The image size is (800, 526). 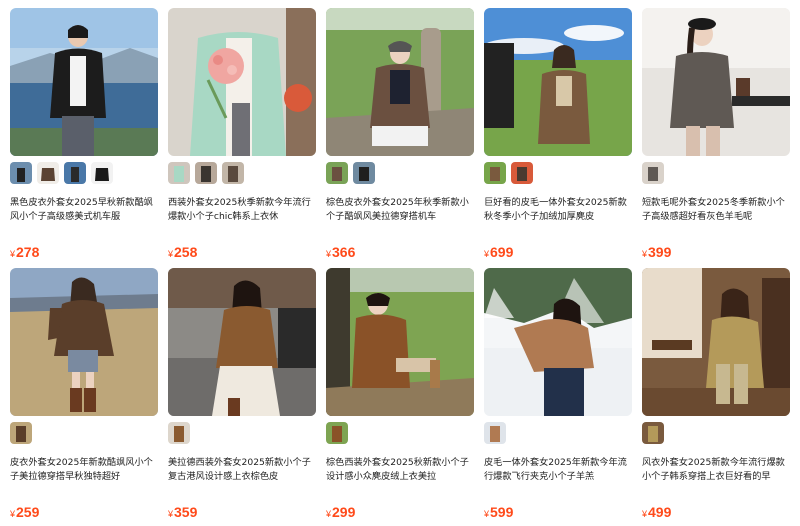 I want to click on price-value: 499, so click(x=660, y=512).